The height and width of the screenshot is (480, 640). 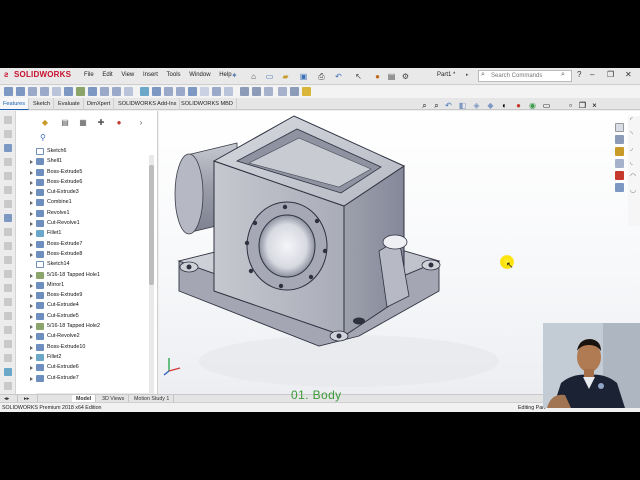 I want to click on tab-sketch: Sketch, so click(x=42, y=104).